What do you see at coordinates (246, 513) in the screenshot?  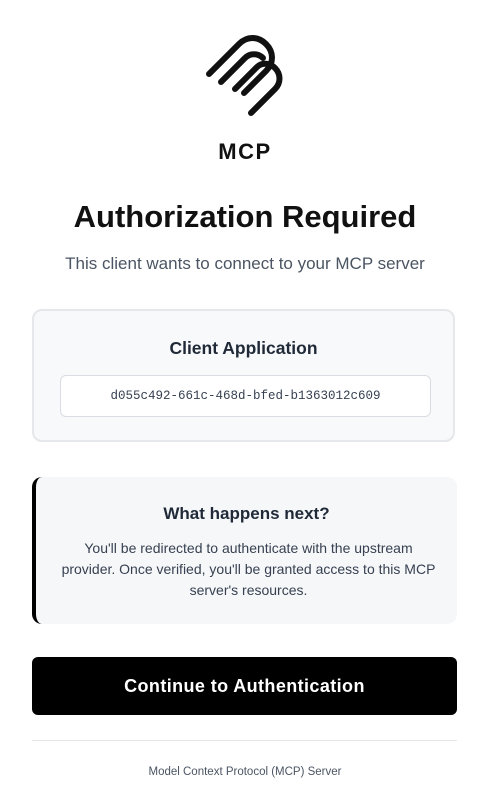 I see `next-steps-title: What happens next?` at bounding box center [246, 513].